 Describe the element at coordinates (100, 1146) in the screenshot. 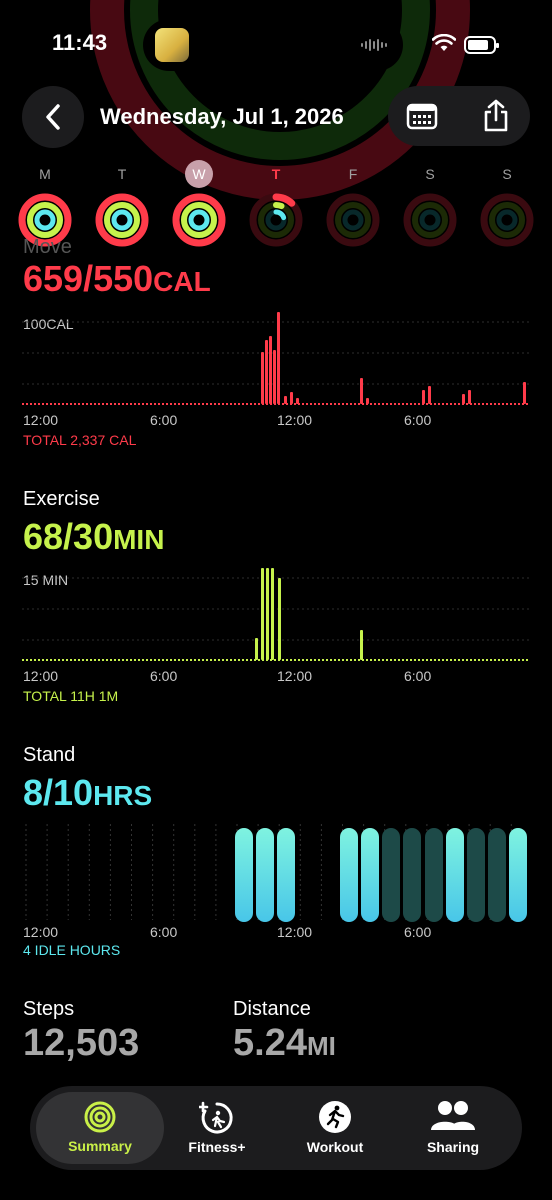

I see `tab-summary-label: Summary` at that location.